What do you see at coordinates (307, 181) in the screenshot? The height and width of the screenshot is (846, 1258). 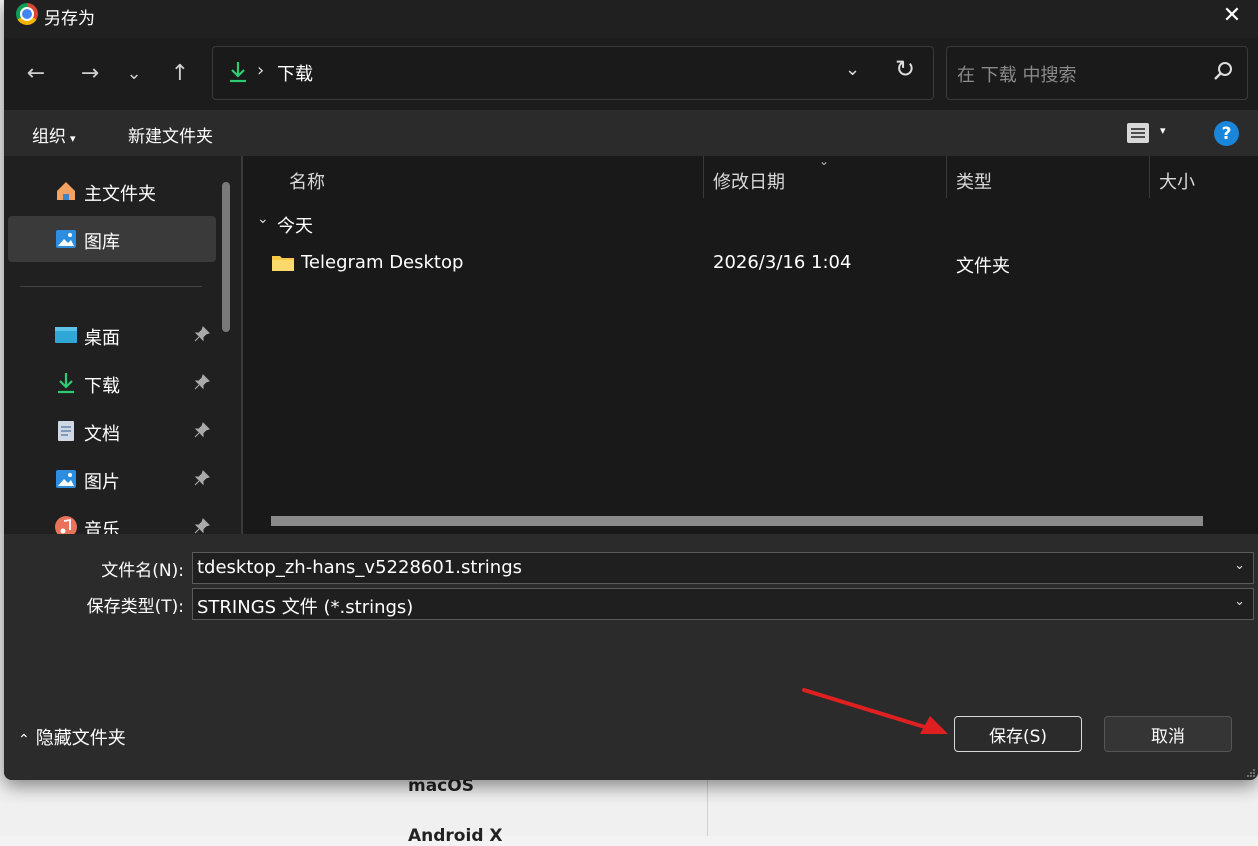 I see `column-header-name: 名称` at bounding box center [307, 181].